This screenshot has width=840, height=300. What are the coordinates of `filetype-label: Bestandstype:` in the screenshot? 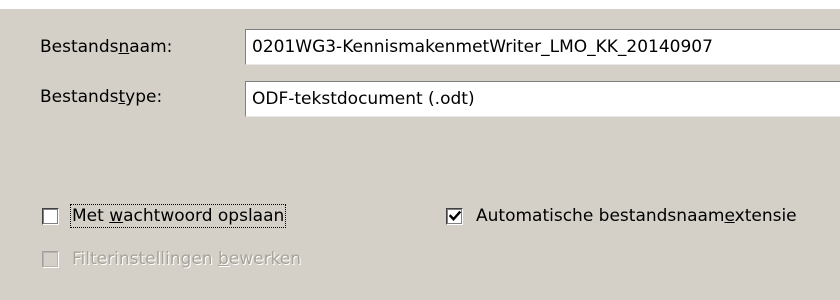 It's located at (101, 97).